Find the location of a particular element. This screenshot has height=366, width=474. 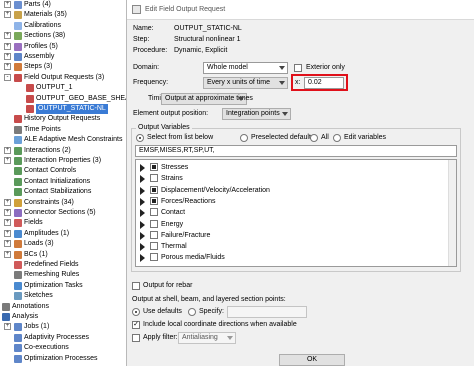

variable-category-row: Strains is located at coordinates (296, 178).